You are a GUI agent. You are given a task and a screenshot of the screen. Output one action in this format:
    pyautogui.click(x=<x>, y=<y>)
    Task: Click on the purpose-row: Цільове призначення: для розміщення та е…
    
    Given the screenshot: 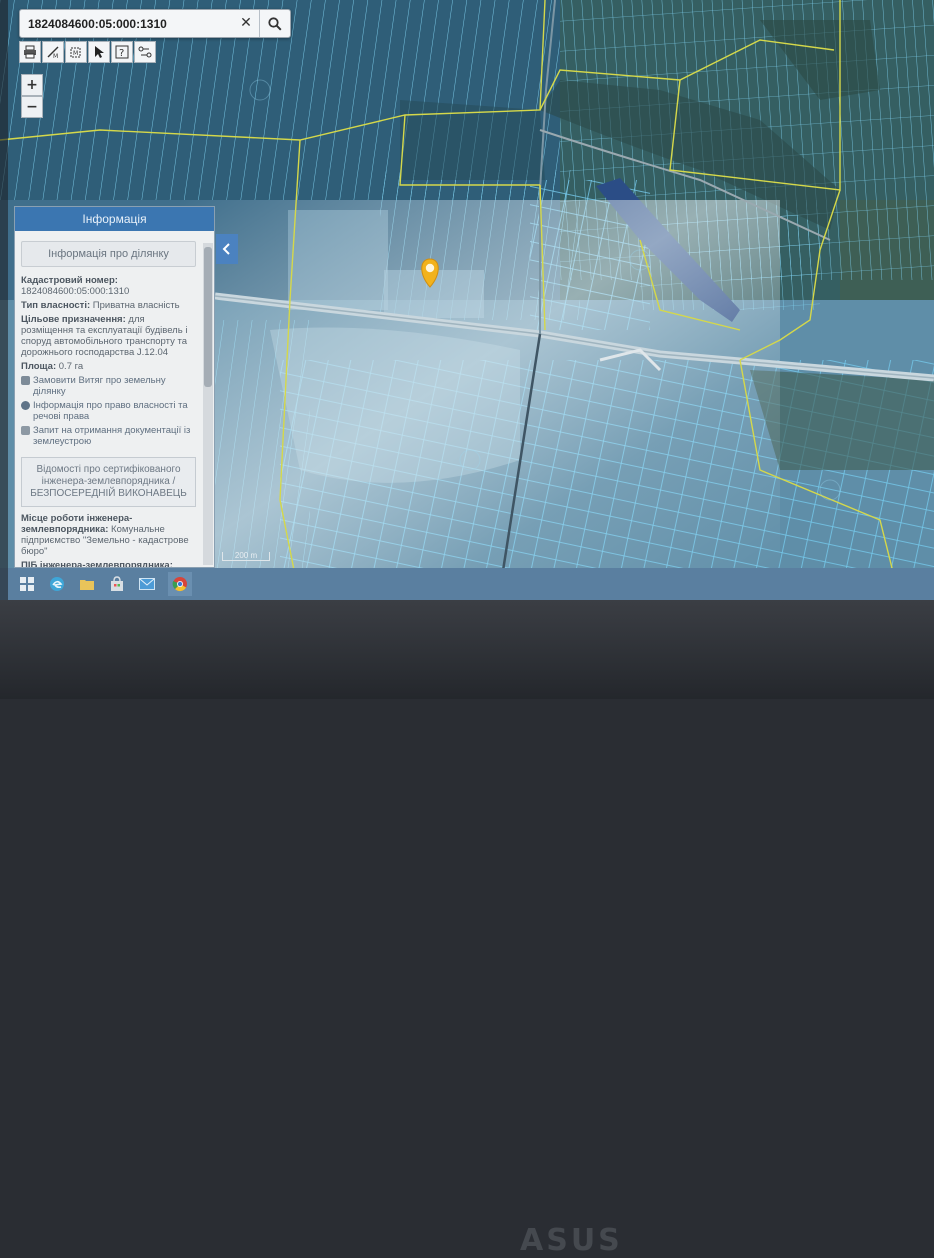 What is the action you would take?
    pyautogui.click(x=108, y=336)
    